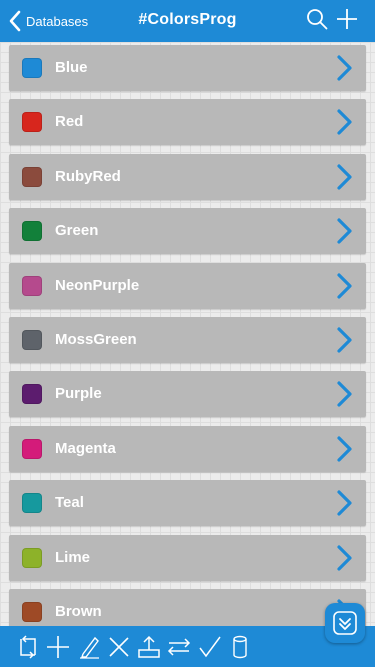 The height and width of the screenshot is (667, 375). Describe the element at coordinates (73, 557) in the screenshot. I see `list-item-label: Lime` at that location.